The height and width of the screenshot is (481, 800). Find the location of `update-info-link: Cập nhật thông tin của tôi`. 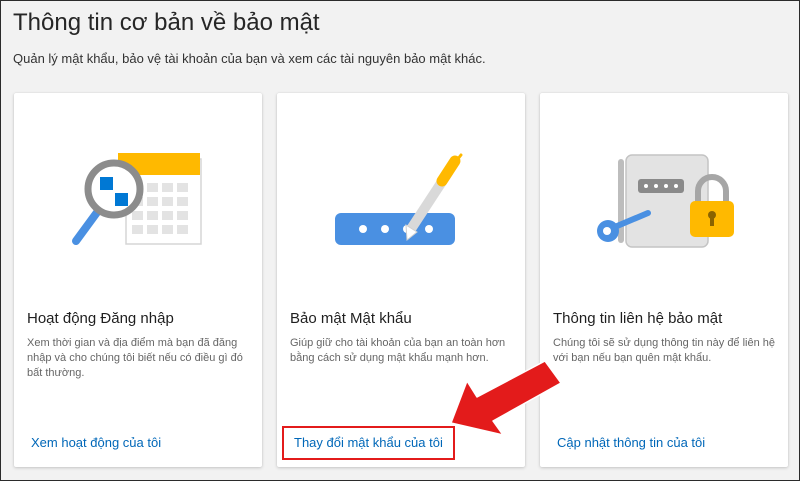

update-info-link: Cập nhật thông tin của tôi is located at coordinates (631, 443).